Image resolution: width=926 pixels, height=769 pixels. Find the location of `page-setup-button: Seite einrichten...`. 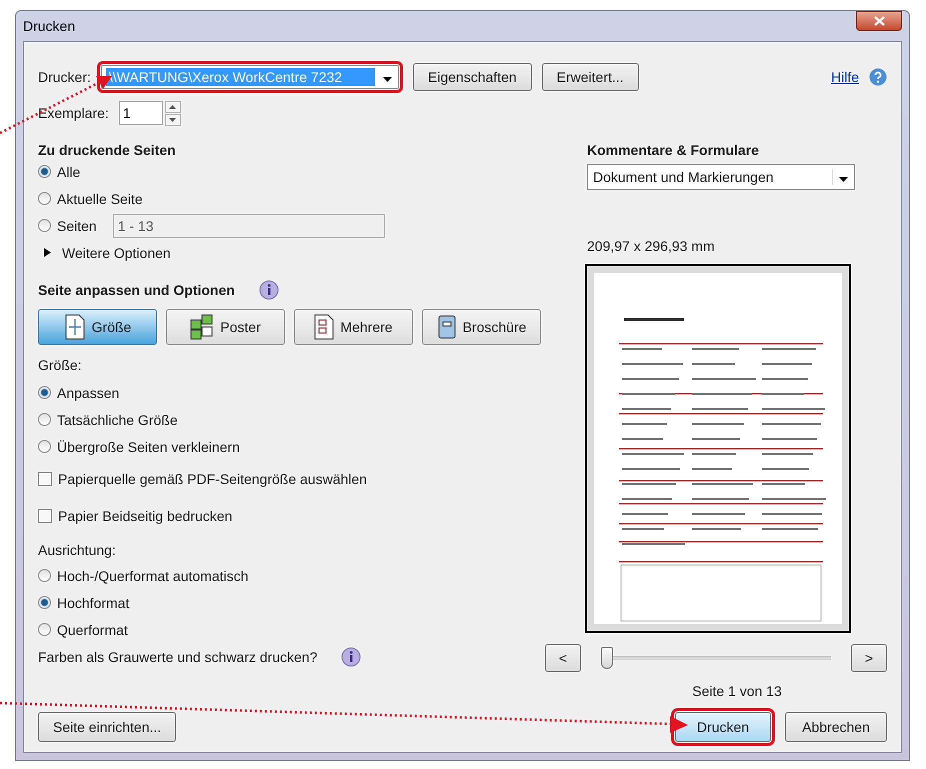

page-setup-button: Seite einrichten... is located at coordinates (107, 727).